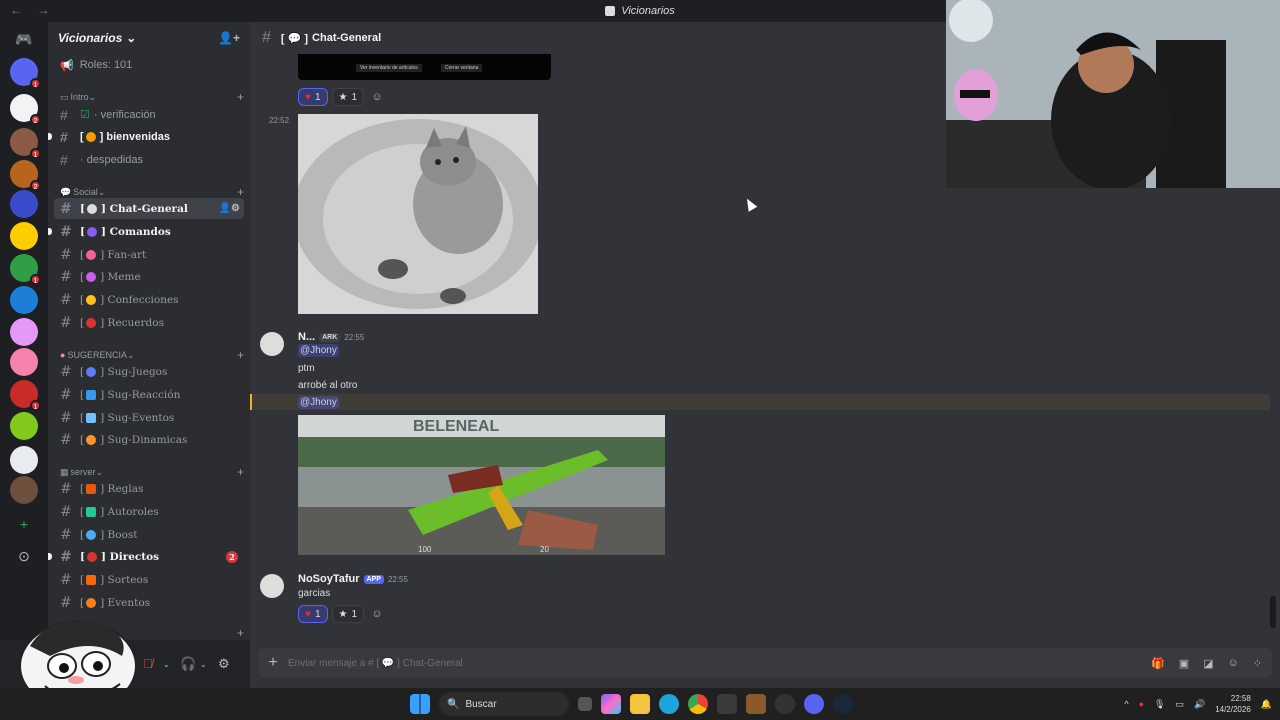 This screenshot has width=1280, height=720. I want to click on channel-sug-reaccion: #[] Sug-Reacción, so click(149, 394).